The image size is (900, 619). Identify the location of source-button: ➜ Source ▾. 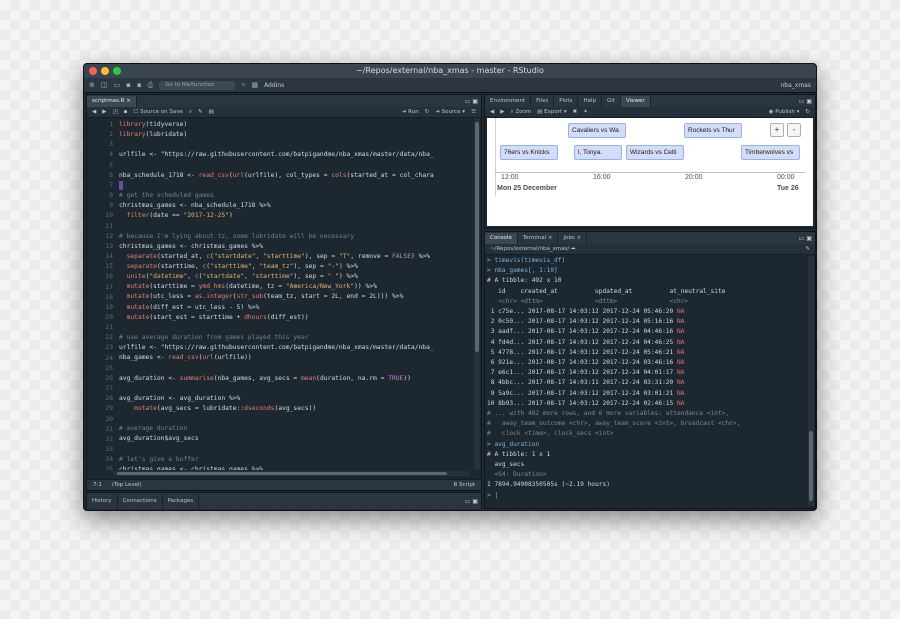
(450, 112).